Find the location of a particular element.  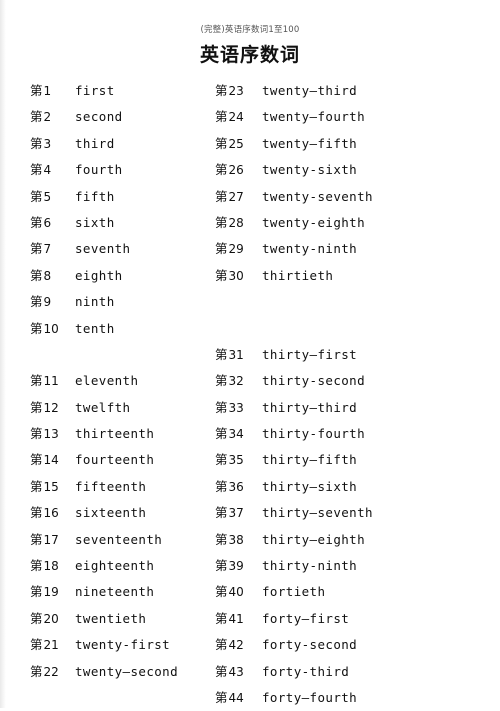

ordinal-number: 25 is located at coordinates (236, 143).